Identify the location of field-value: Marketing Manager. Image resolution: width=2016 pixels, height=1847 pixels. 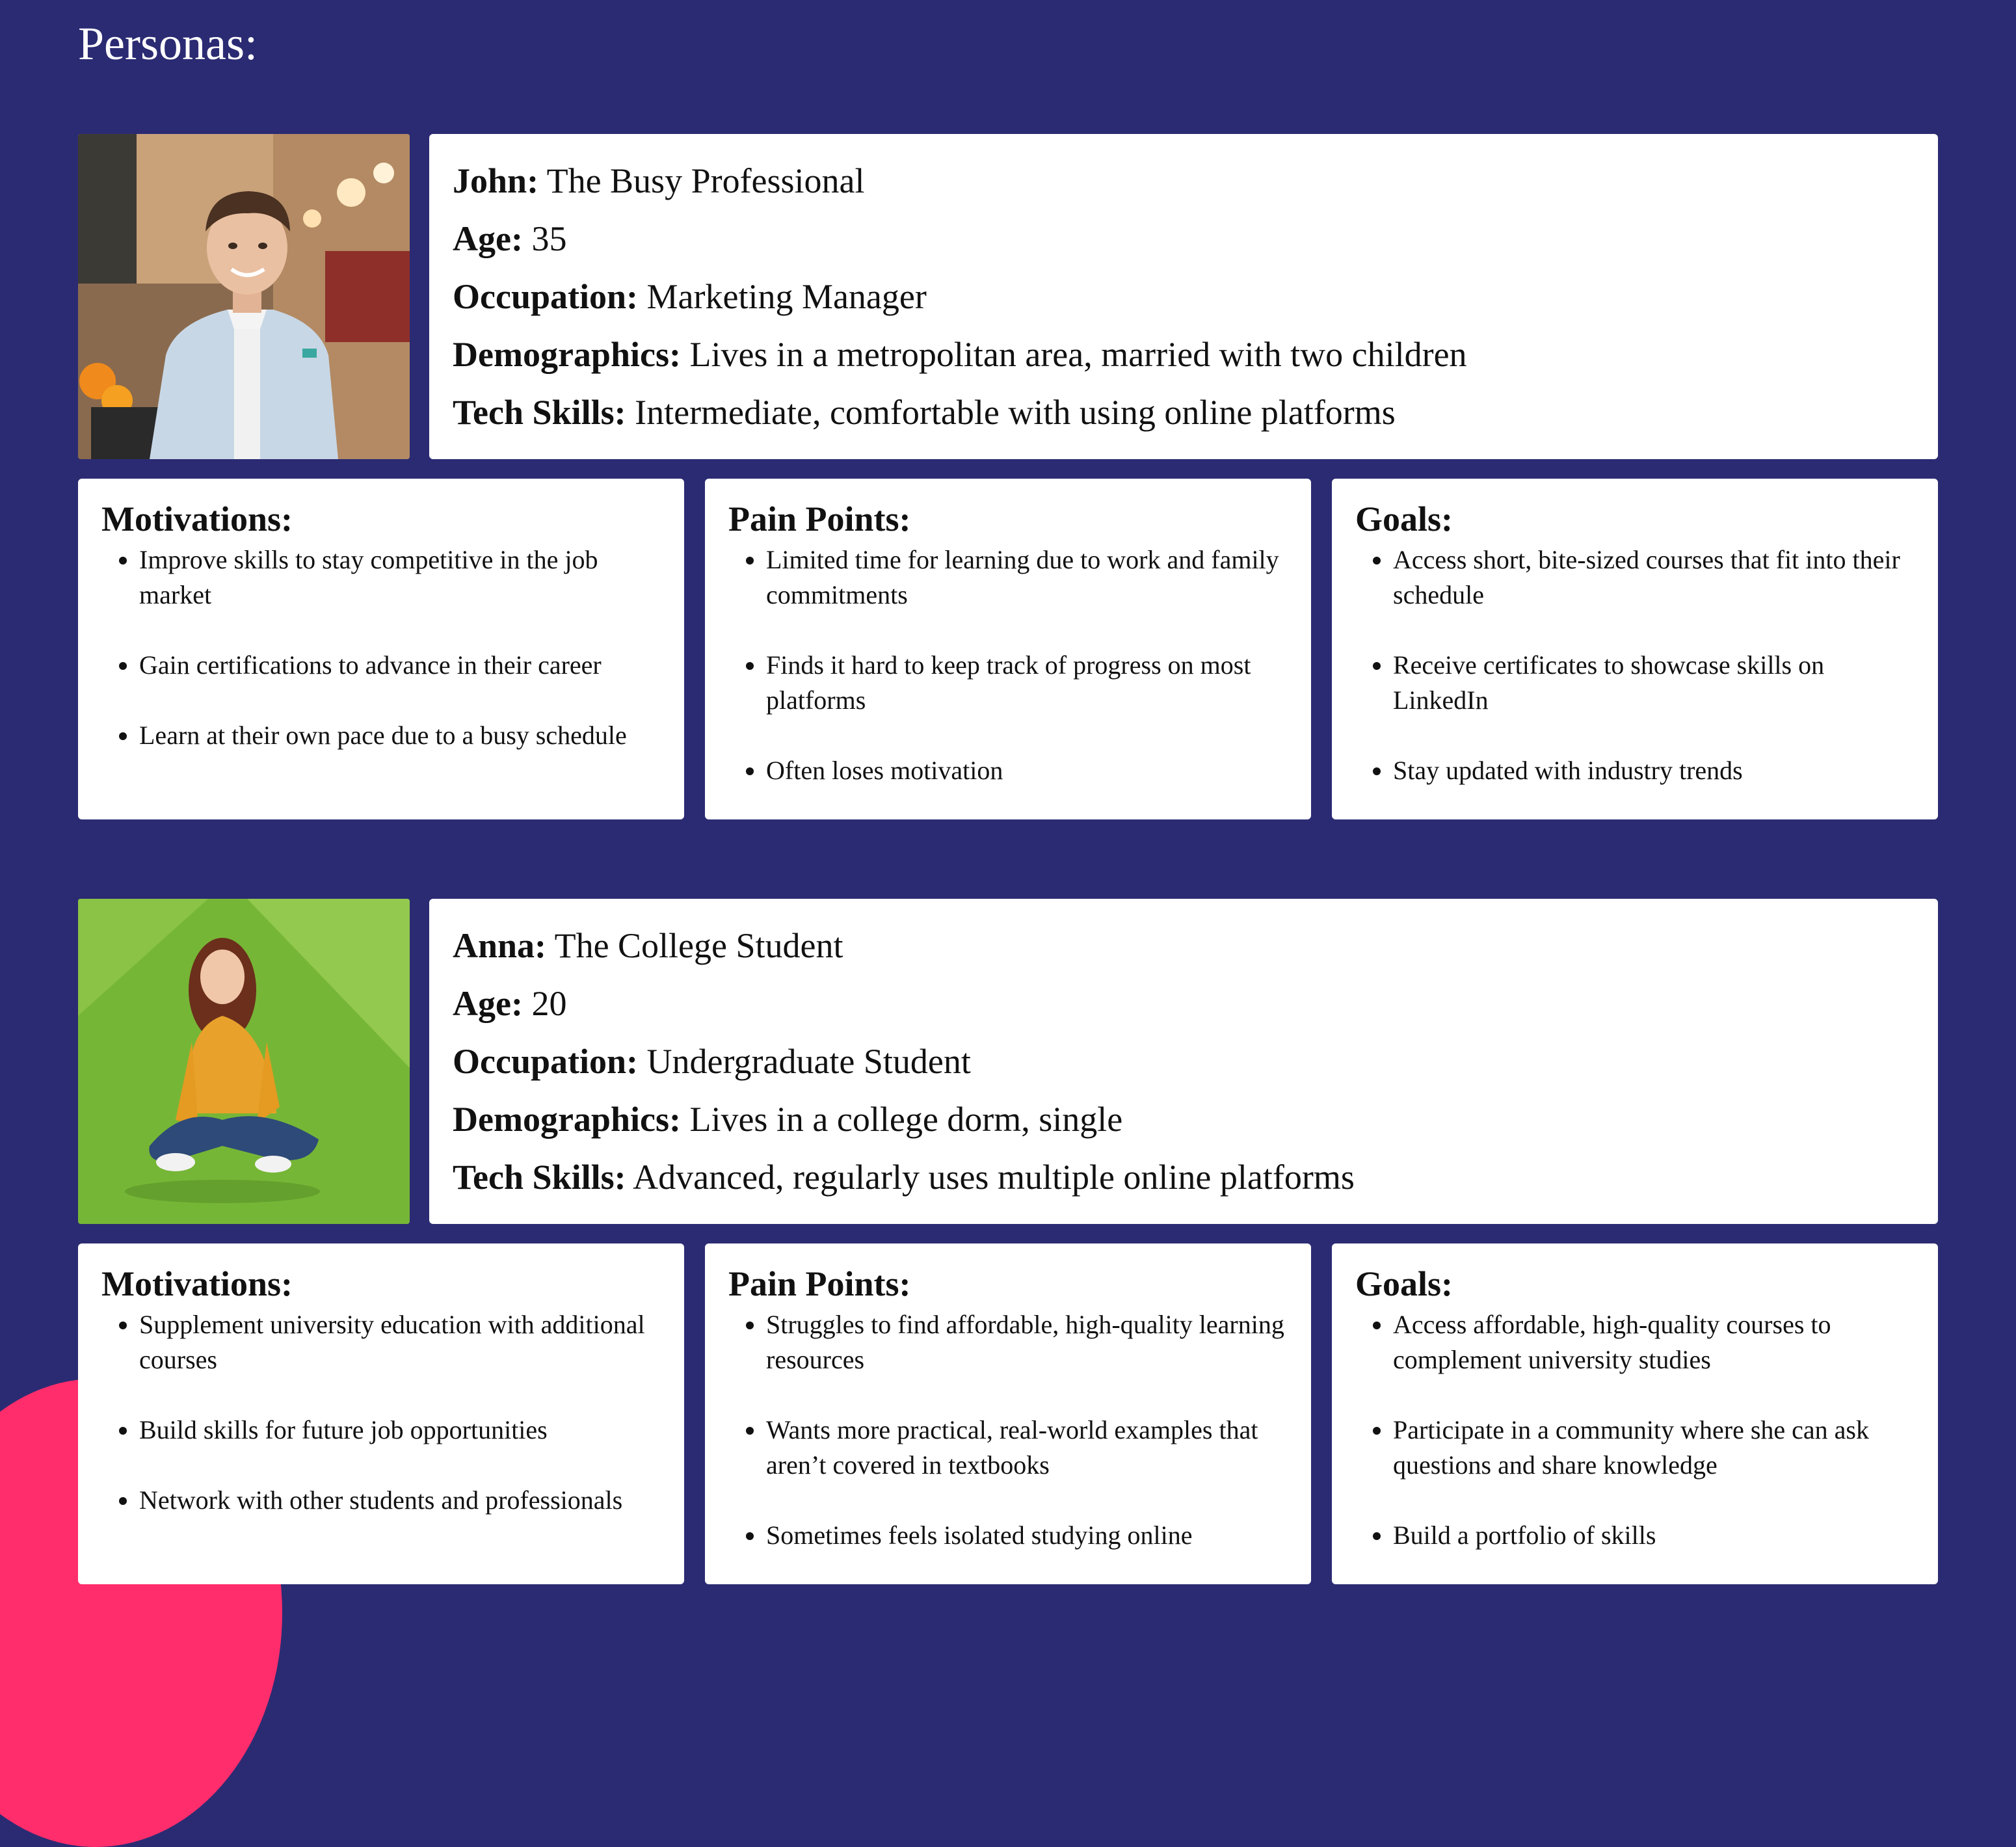
(786, 296).